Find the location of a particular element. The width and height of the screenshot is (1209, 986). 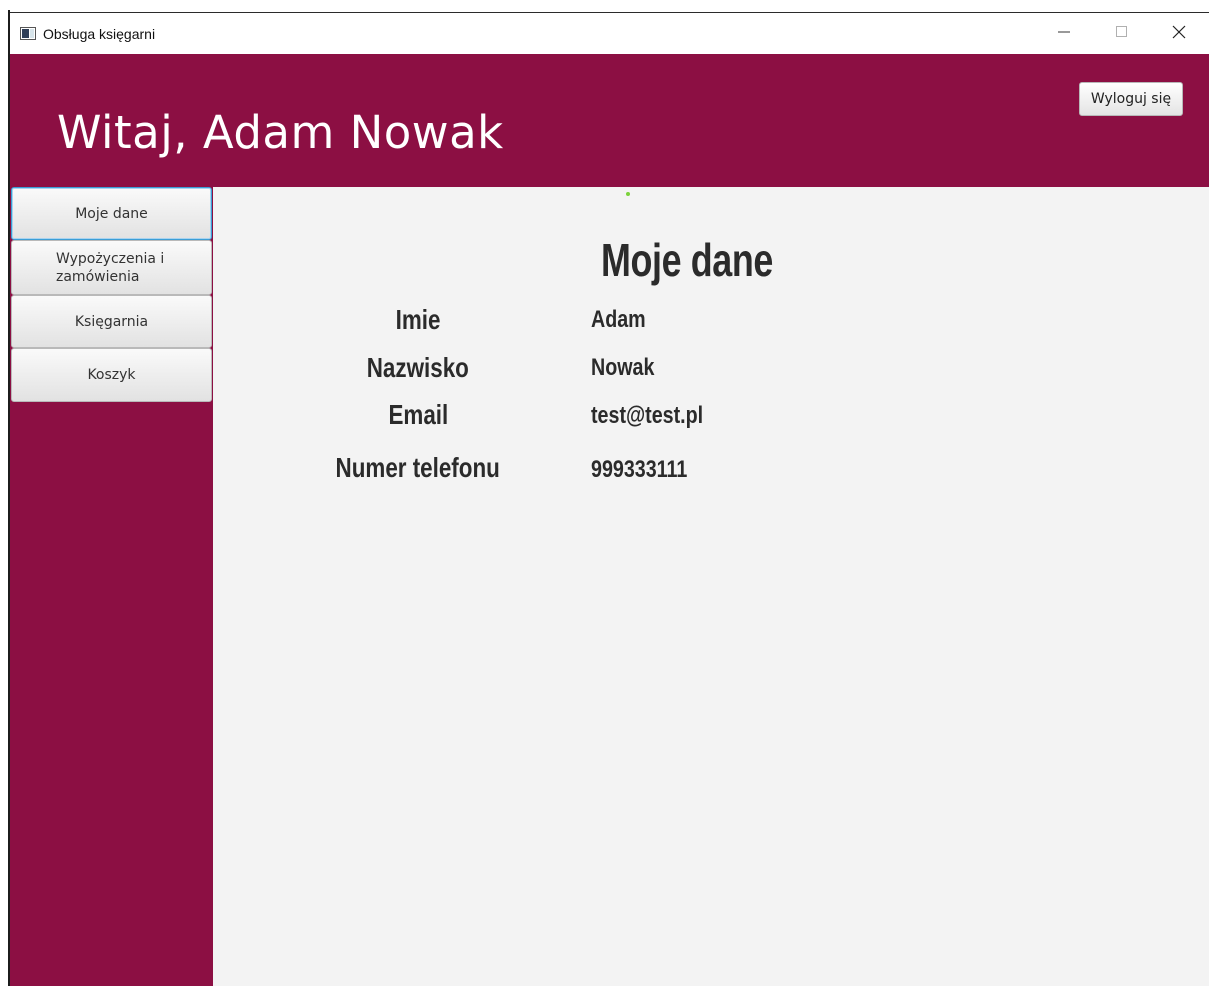

field-value-phone: 999333111 is located at coordinates (639, 469).